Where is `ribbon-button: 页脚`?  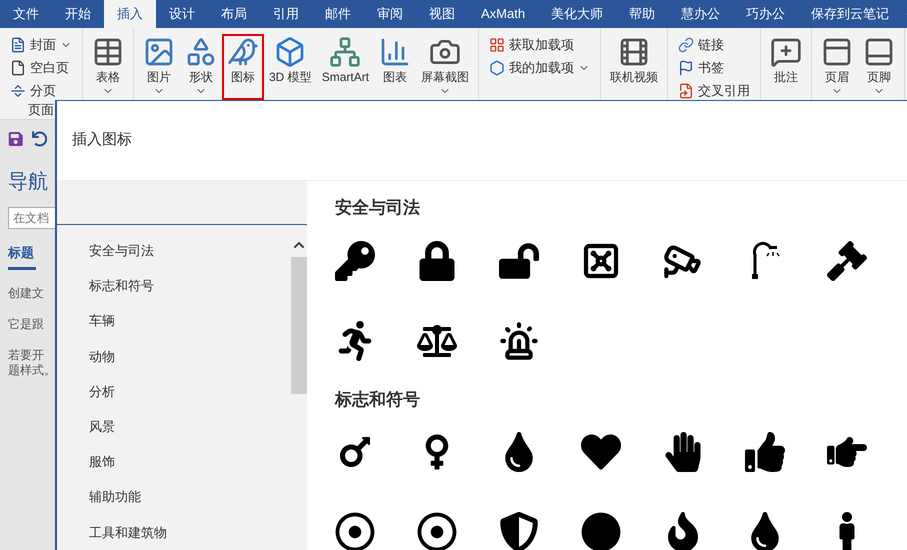 ribbon-button: 页脚 is located at coordinates (879, 67).